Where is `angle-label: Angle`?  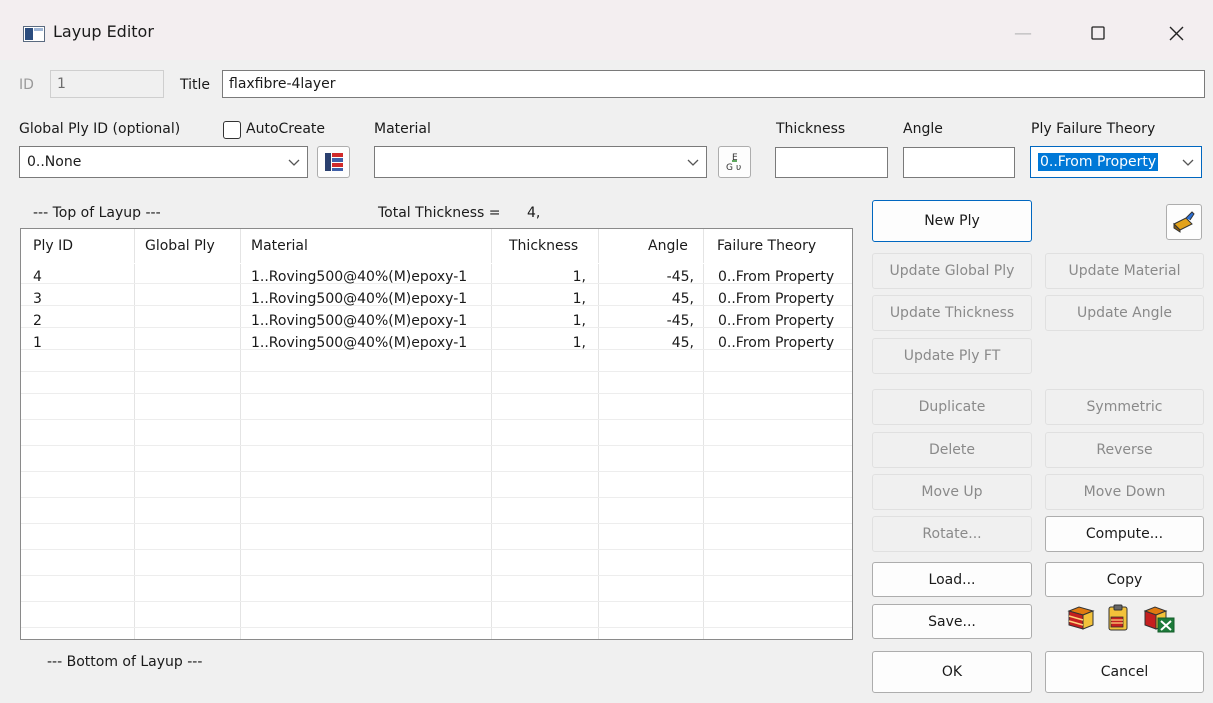 angle-label: Angle is located at coordinates (923, 129).